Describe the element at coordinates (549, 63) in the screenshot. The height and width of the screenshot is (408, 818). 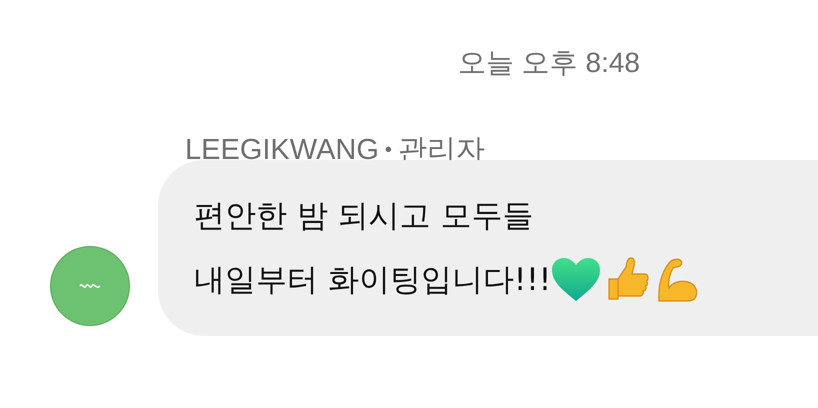
I see `timestamp: 오늘 오후 8:48` at that location.